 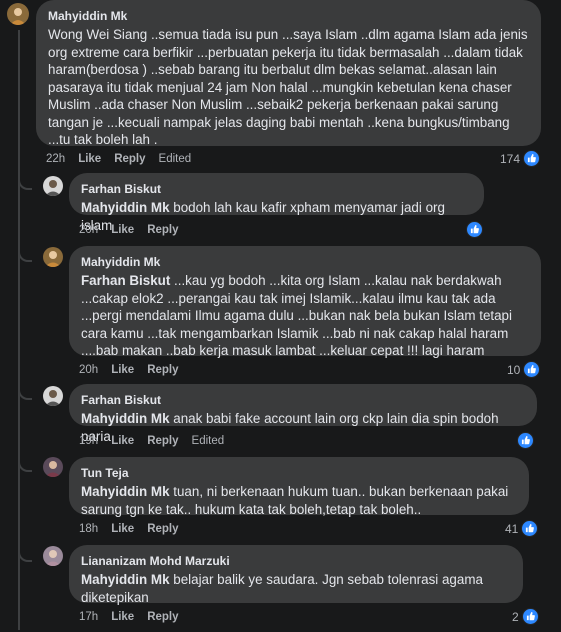 I want to click on thread-line, so click(x=19, y=330).